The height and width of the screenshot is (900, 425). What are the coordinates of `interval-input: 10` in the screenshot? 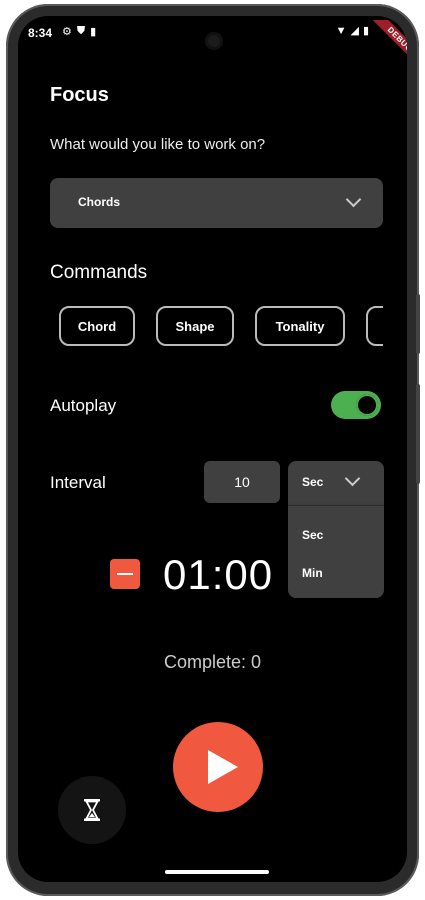 It's located at (242, 482).